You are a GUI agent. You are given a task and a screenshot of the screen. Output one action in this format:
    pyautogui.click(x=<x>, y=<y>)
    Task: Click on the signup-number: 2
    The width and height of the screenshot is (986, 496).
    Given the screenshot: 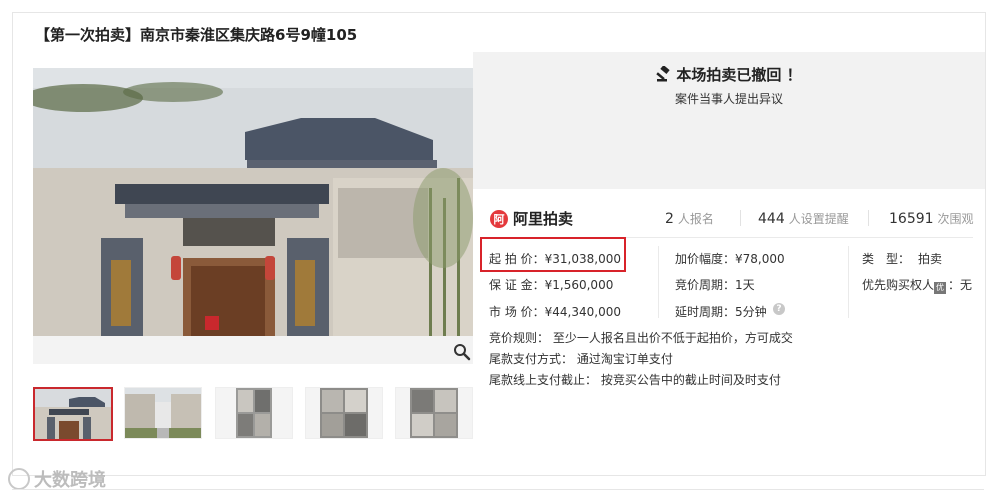 What is the action you would take?
    pyautogui.click(x=669, y=219)
    